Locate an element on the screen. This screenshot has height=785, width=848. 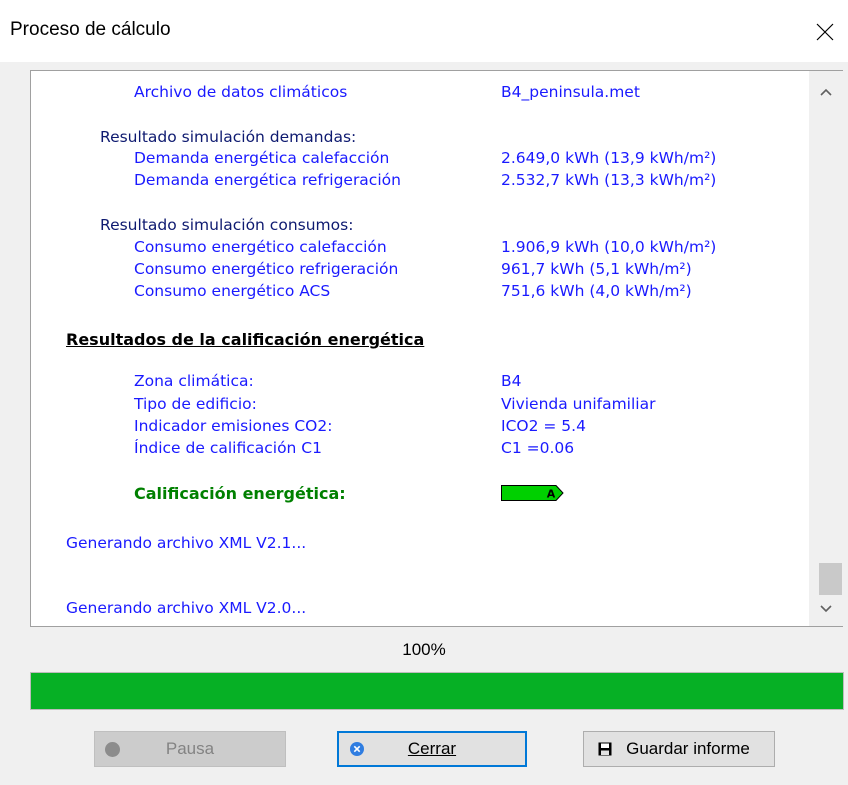
emissions-indicator-label: Indicador emisiones CO2: is located at coordinates (233, 426).